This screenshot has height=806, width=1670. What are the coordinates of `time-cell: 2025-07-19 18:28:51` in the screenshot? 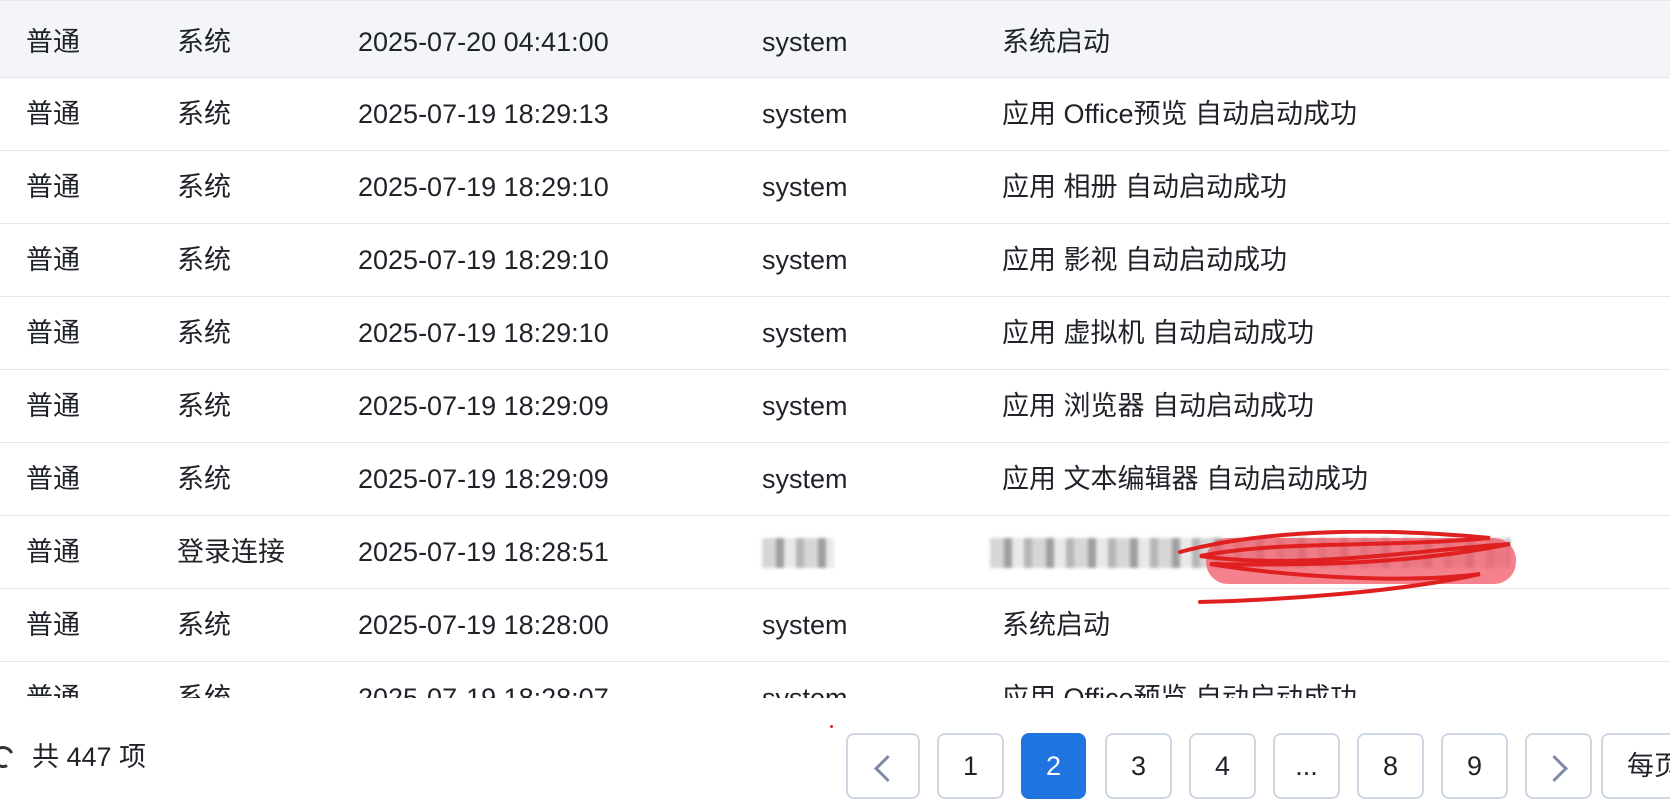 It's located at (483, 552).